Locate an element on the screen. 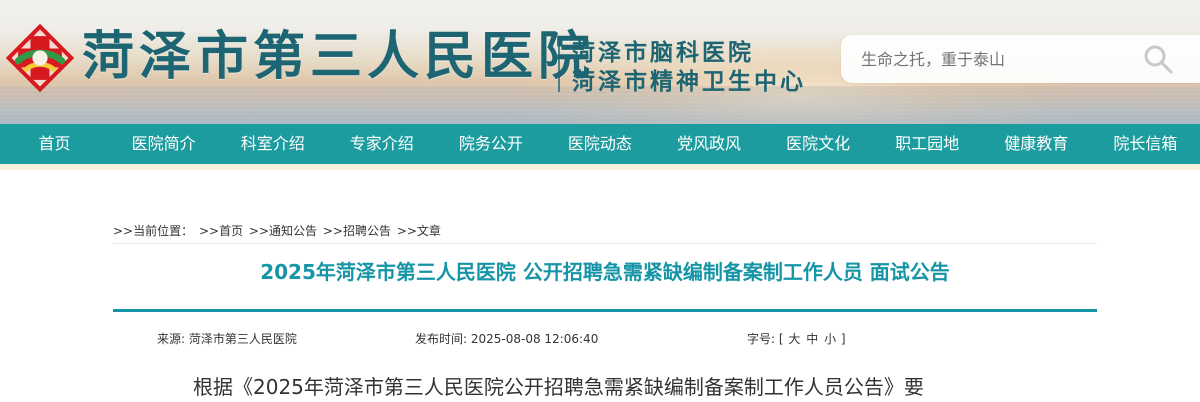 Image resolution: width=1200 pixels, height=402 pixels. font-size-large-button: 大 is located at coordinates (794, 339).